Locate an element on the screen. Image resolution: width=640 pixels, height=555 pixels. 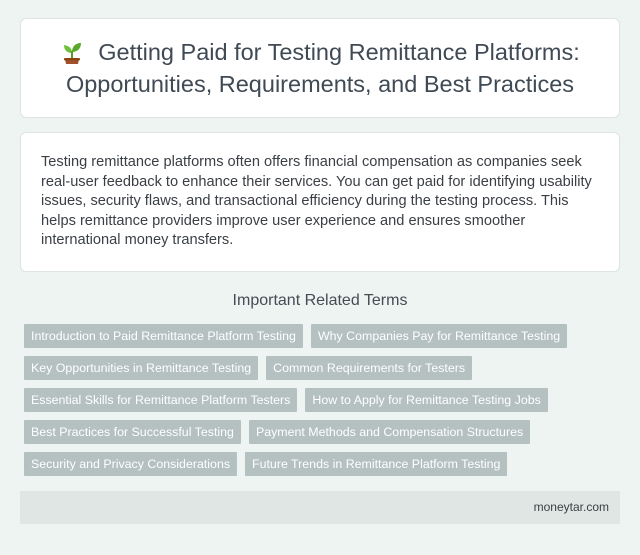
footer-site-link: moneytar.com is located at coordinates (571, 507).